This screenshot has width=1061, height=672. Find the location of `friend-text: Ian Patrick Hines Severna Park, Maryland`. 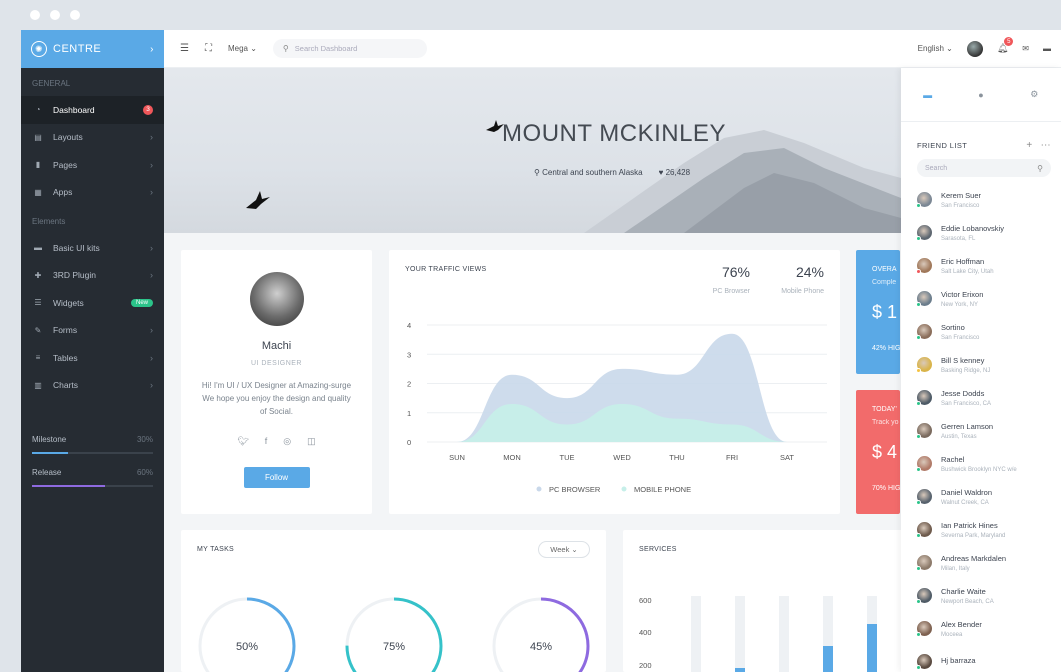

friend-text: Ian Patrick Hines Severna Park, Maryland is located at coordinates (973, 530).